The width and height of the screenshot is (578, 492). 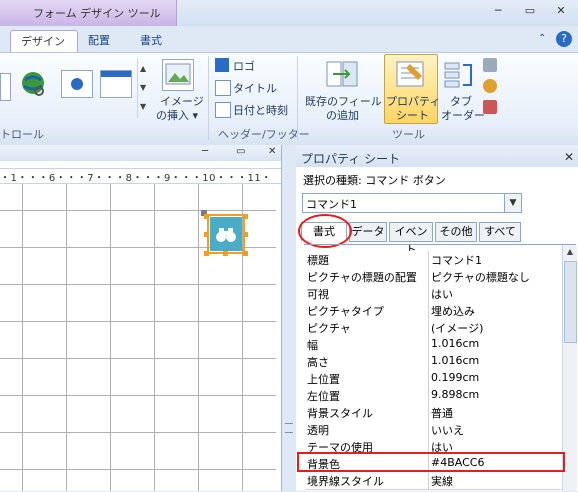 What do you see at coordinates (495, 413) in the screenshot?
I see `property-value: 普通` at bounding box center [495, 413].